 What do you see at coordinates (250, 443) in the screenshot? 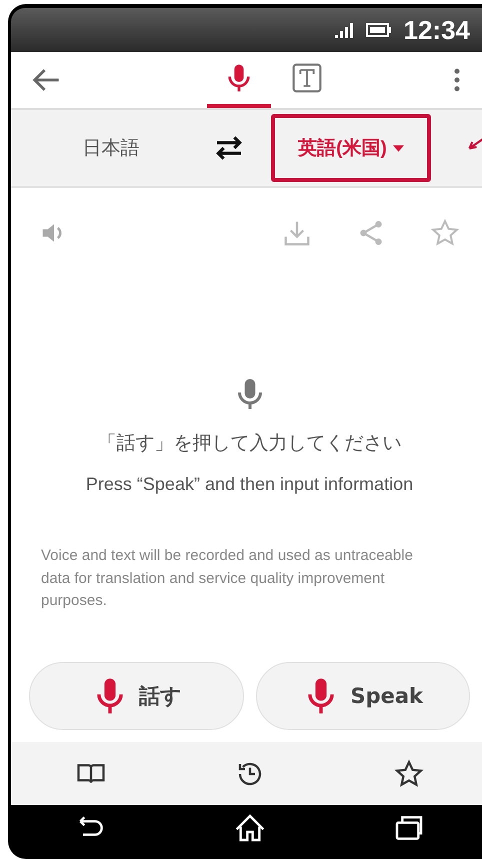
I see `prompt-text: 「話す」を押して入力してください` at bounding box center [250, 443].